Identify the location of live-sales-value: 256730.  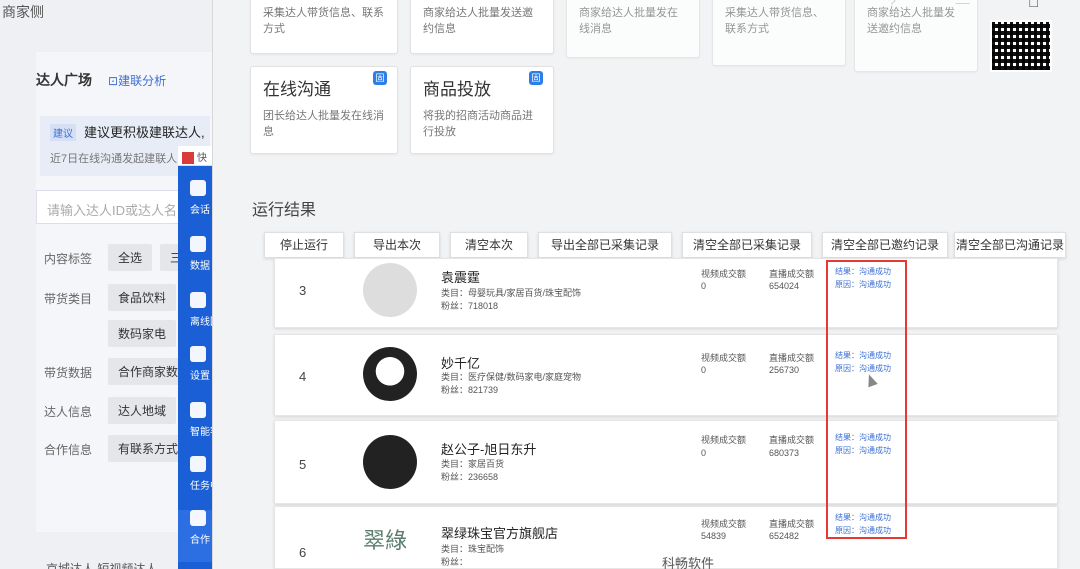
(784, 370).